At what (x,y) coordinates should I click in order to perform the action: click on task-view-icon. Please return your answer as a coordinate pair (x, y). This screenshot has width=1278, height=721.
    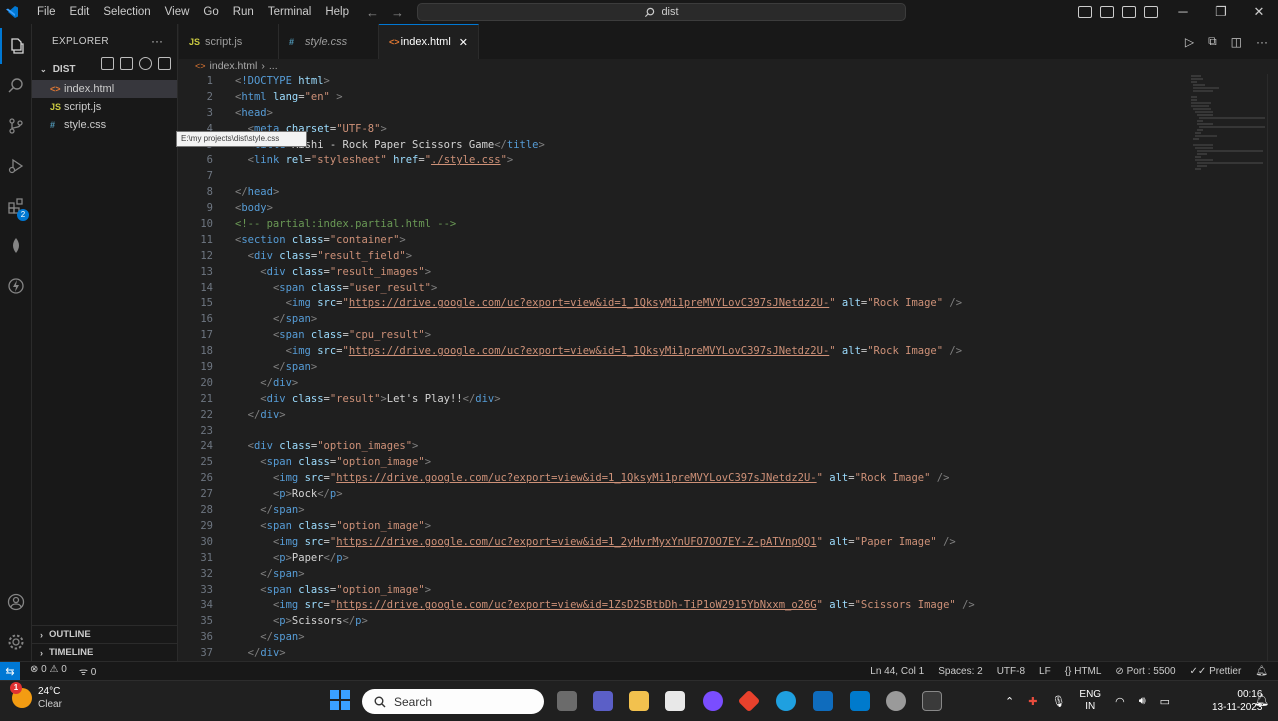
    Looking at the image, I should click on (567, 701).